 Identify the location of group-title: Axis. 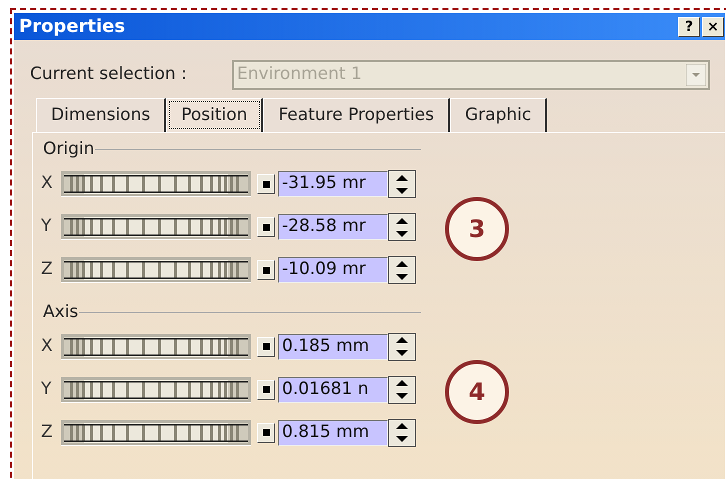
(60, 312).